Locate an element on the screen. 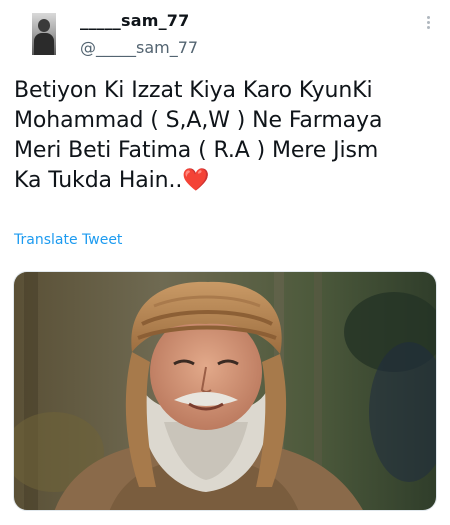  heart-emoji: ❤️ is located at coordinates (196, 180).